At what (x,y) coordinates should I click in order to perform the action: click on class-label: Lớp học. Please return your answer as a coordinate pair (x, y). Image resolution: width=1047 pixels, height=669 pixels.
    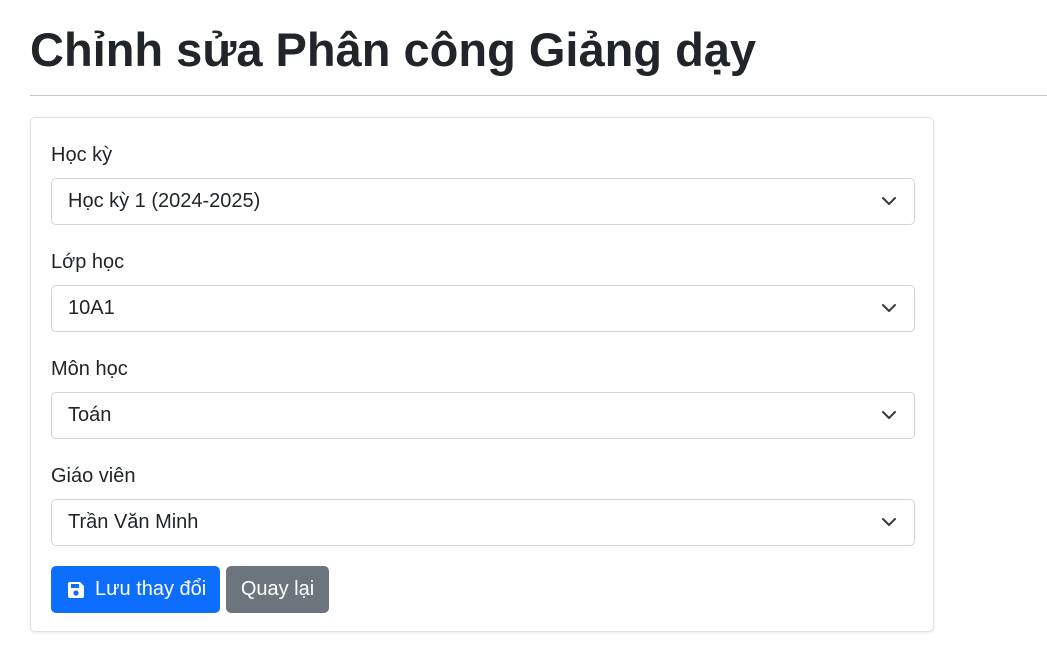
    Looking at the image, I should click on (88, 262).